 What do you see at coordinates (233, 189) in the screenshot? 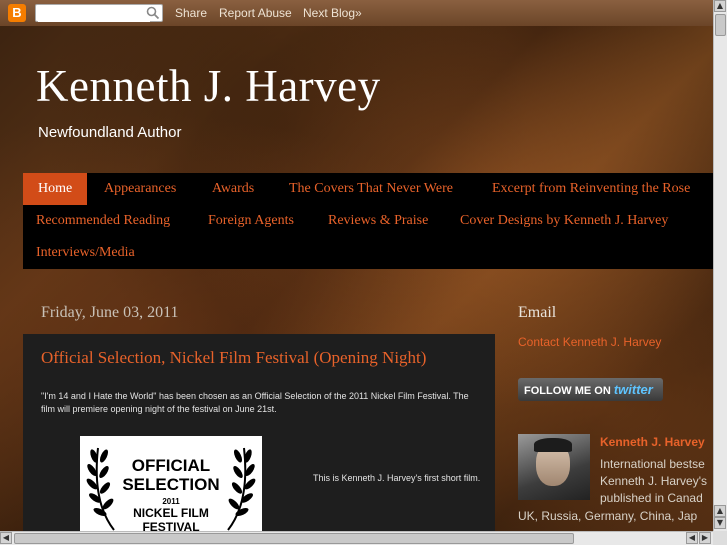
I see `tab-awards: Awards` at bounding box center [233, 189].